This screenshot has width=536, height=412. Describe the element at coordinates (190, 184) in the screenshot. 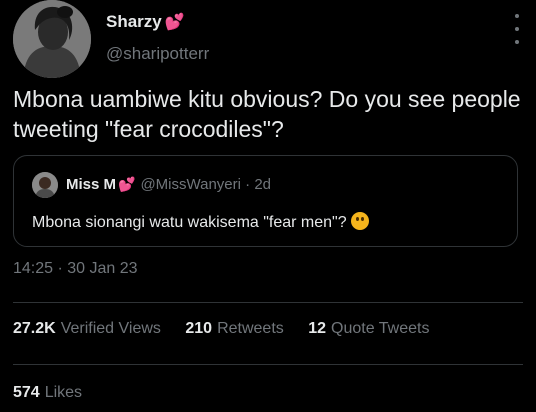

I see `quoted-author-handle: @MissWanyeri` at that location.